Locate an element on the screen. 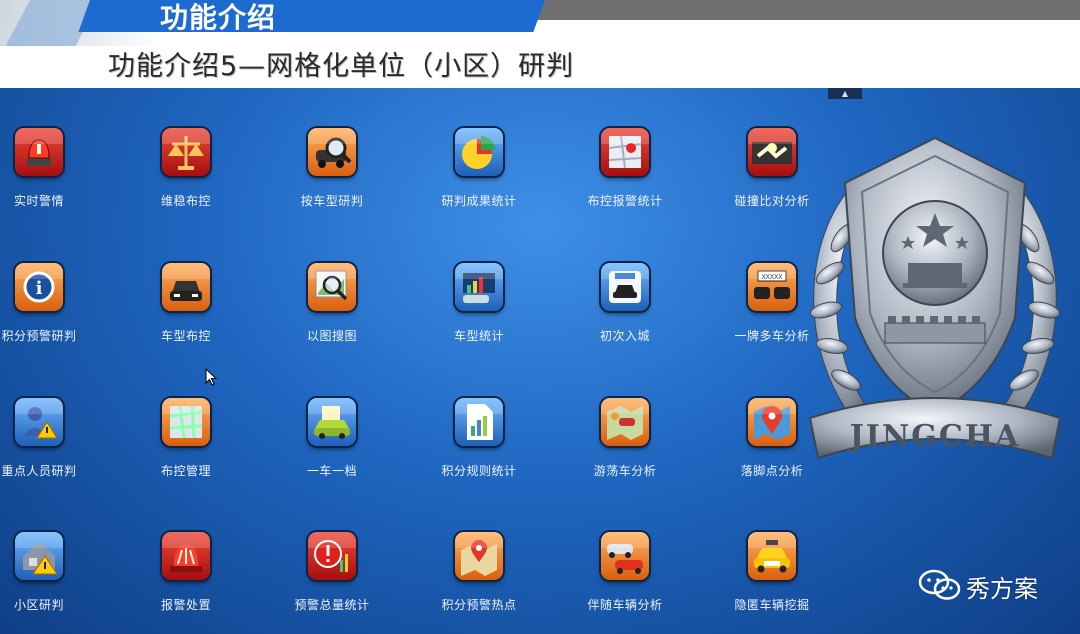 This screenshot has width=1080, height=634. function-tile: 研判成果统计 is located at coordinates (479, 178).